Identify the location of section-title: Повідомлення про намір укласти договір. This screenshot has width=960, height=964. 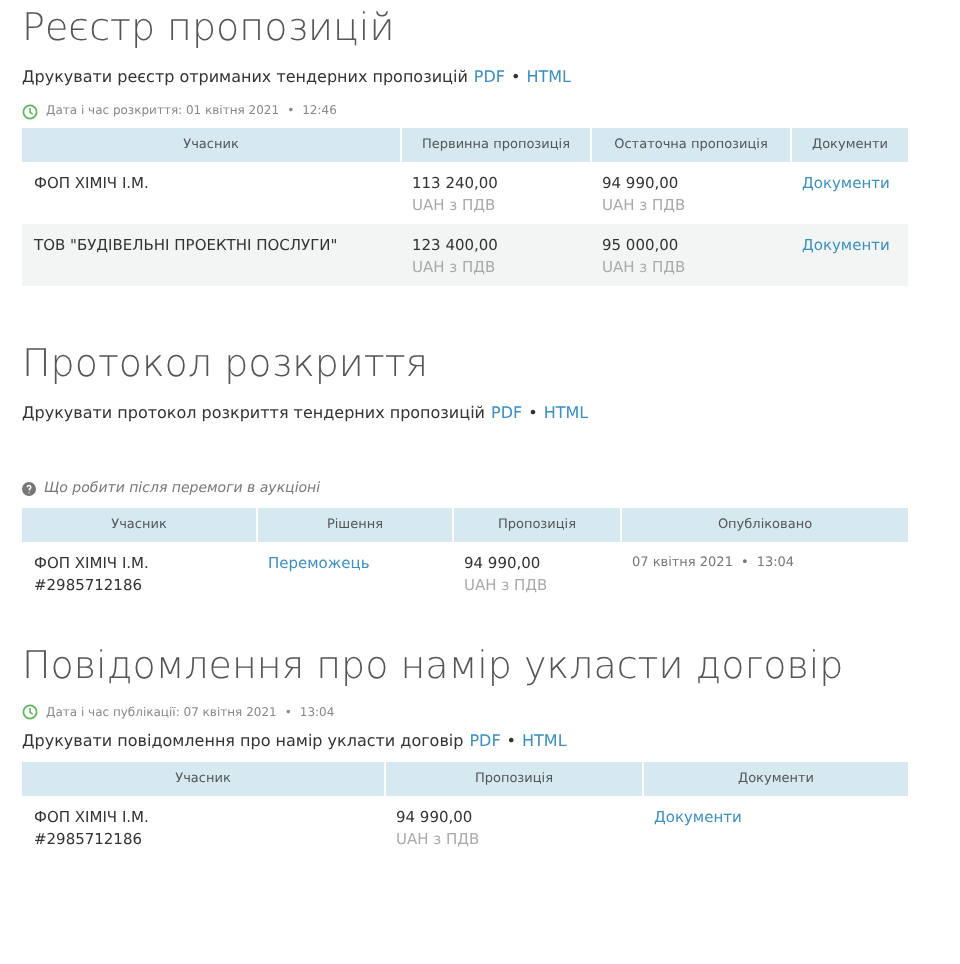
(434, 666).